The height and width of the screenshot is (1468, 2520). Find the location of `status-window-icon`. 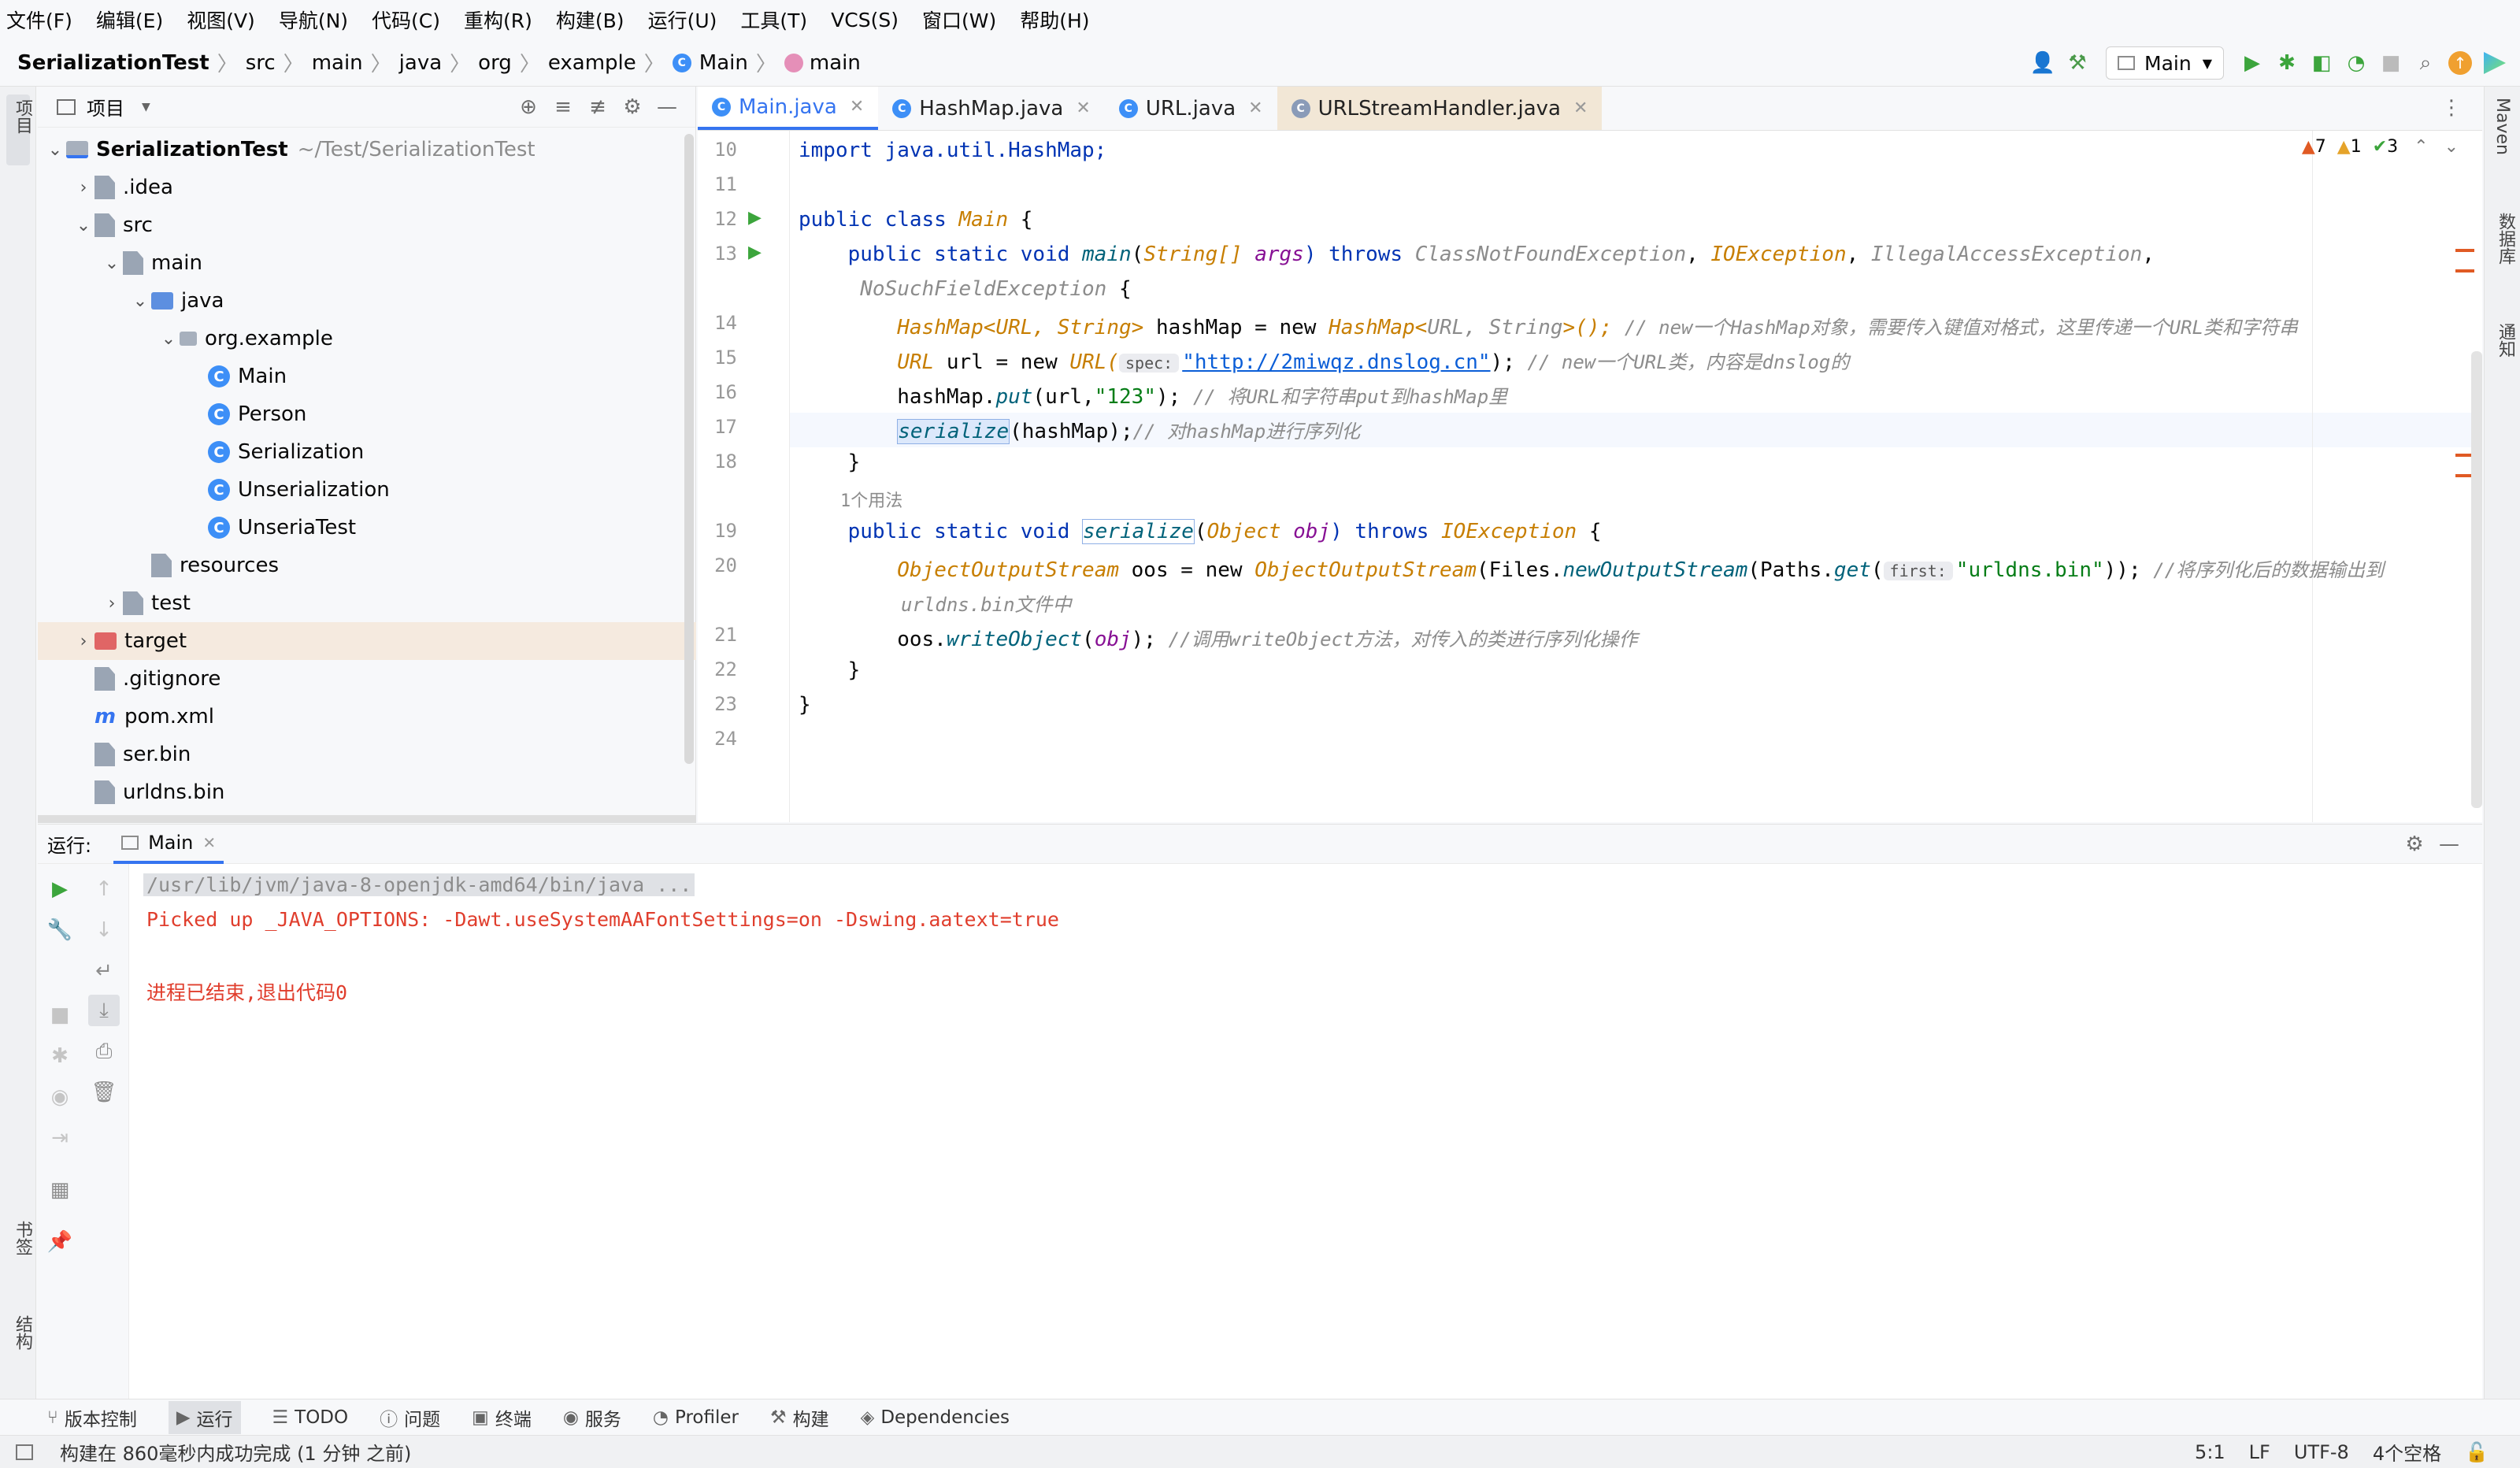

status-window-icon is located at coordinates (24, 1452).